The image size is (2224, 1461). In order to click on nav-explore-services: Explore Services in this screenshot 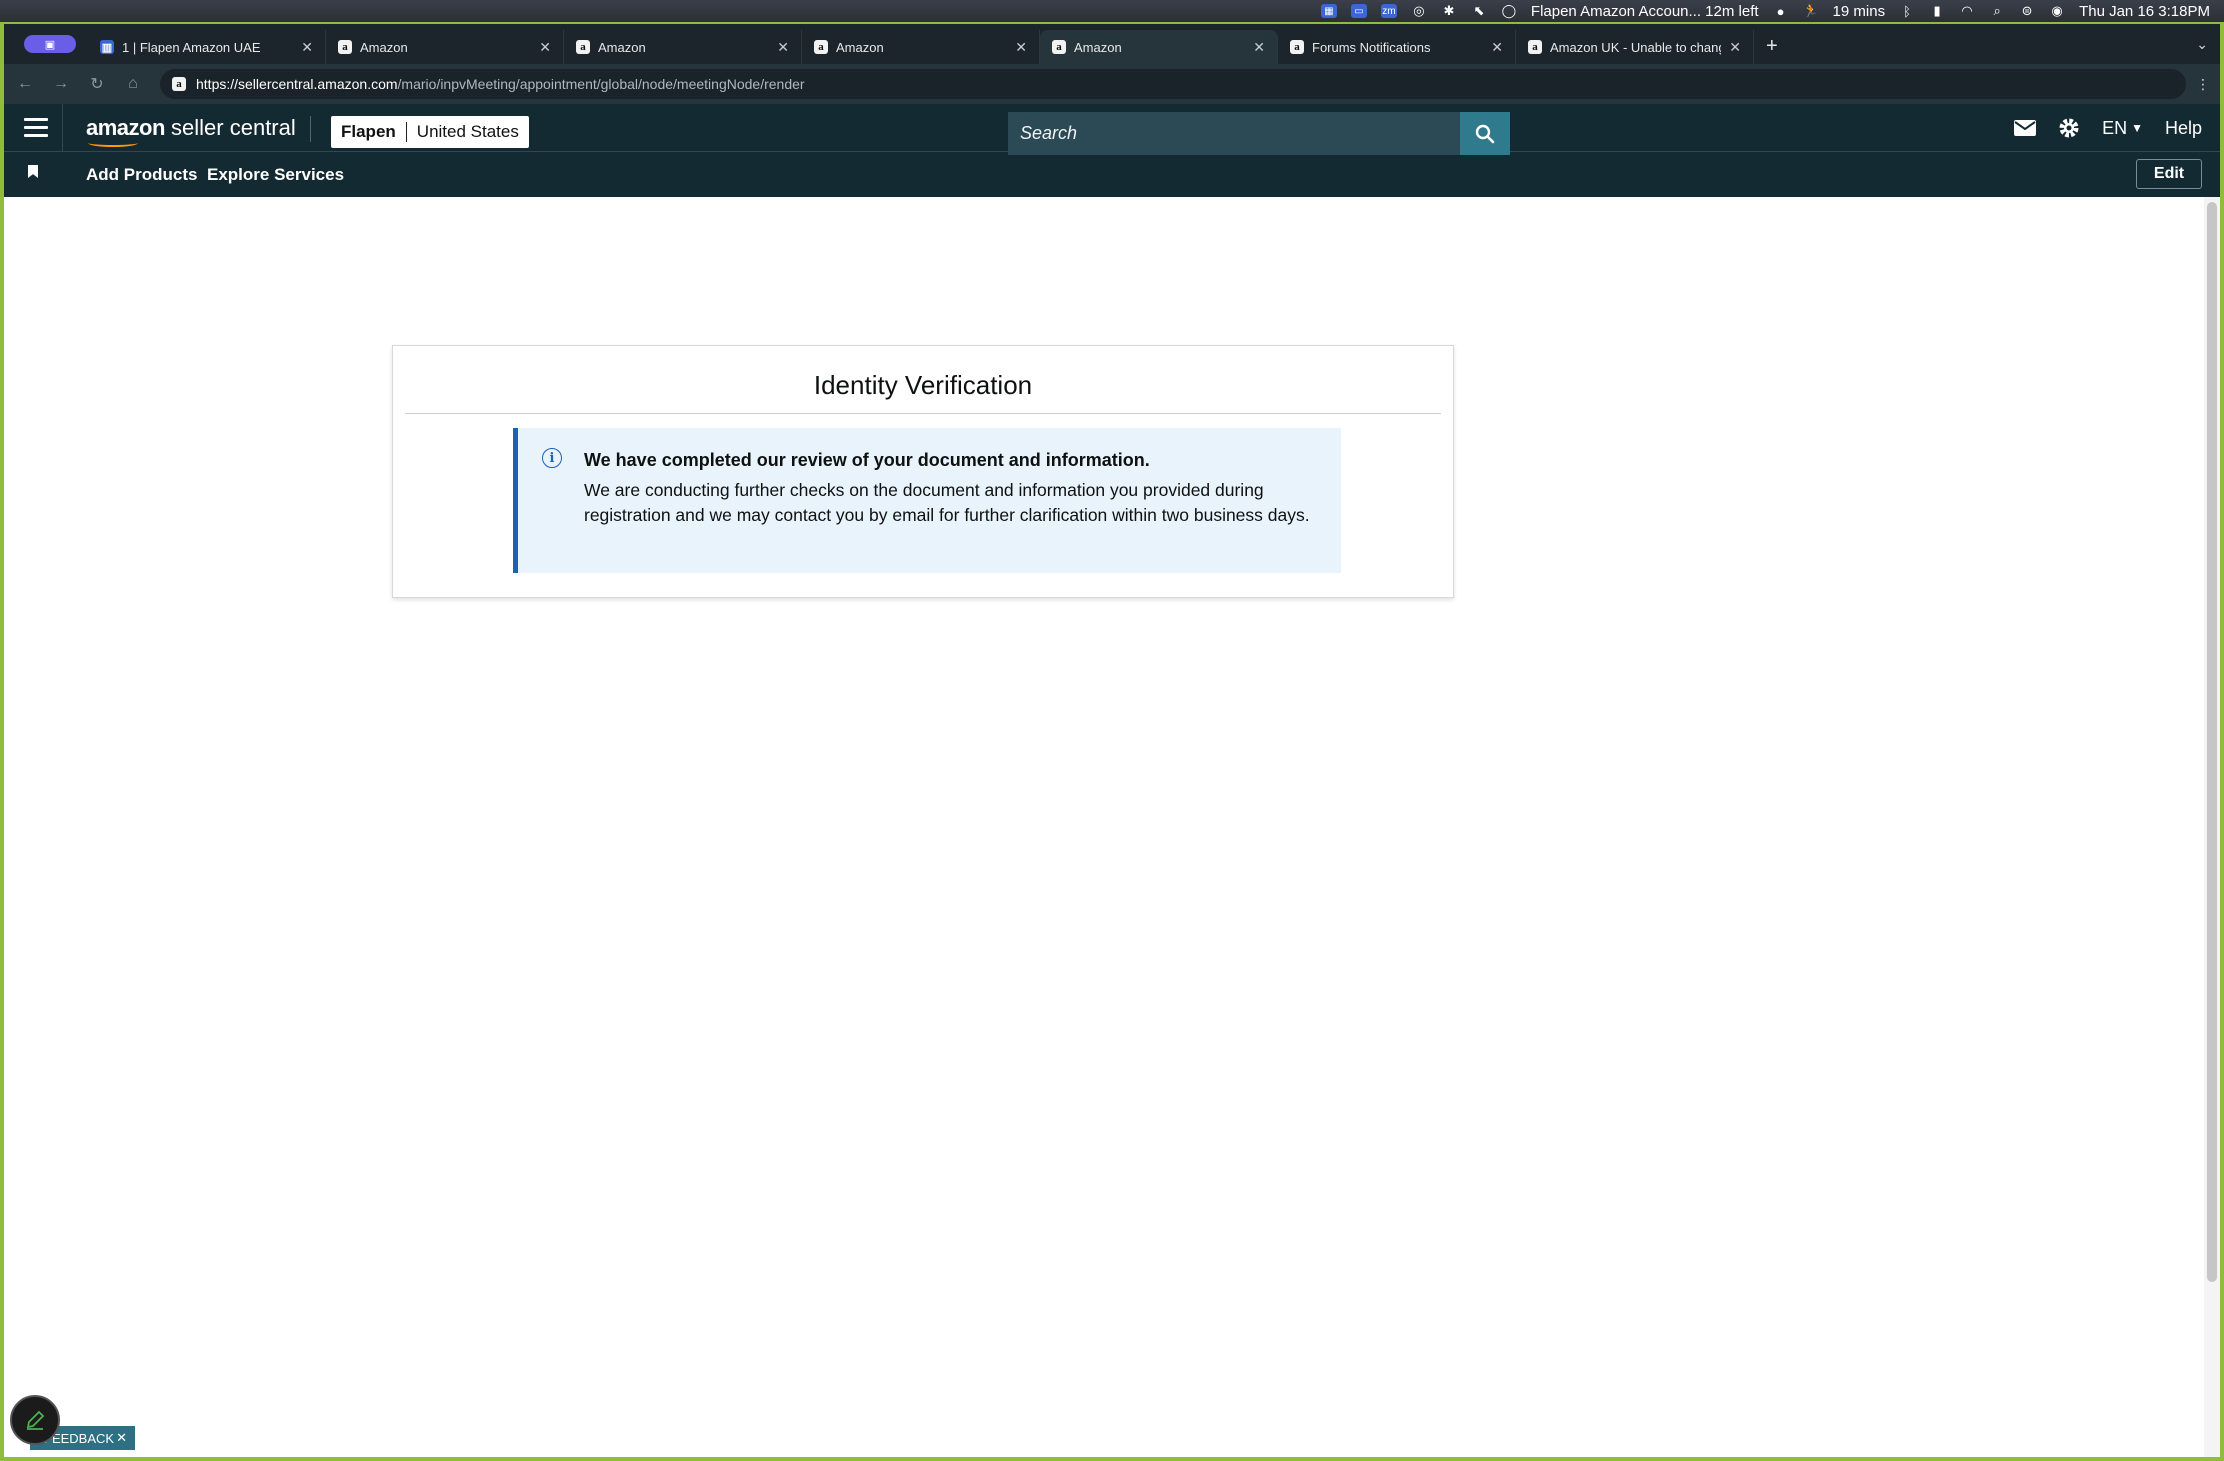, I will do `click(275, 175)`.